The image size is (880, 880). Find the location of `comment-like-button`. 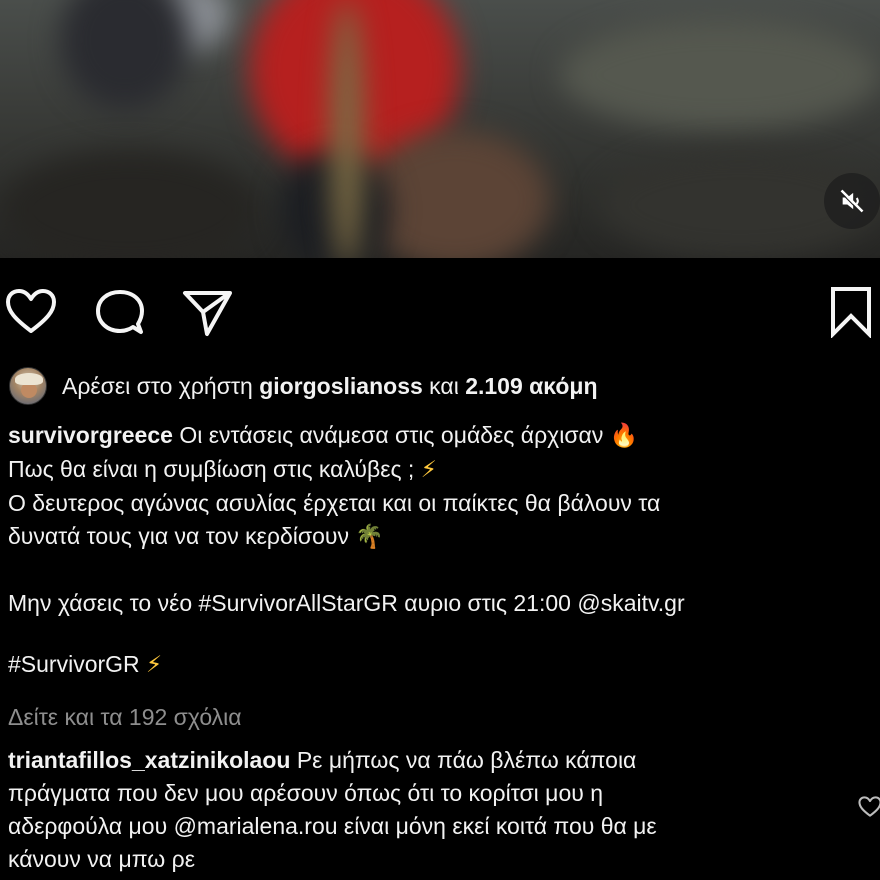

comment-like-button is located at coordinates (869, 809).